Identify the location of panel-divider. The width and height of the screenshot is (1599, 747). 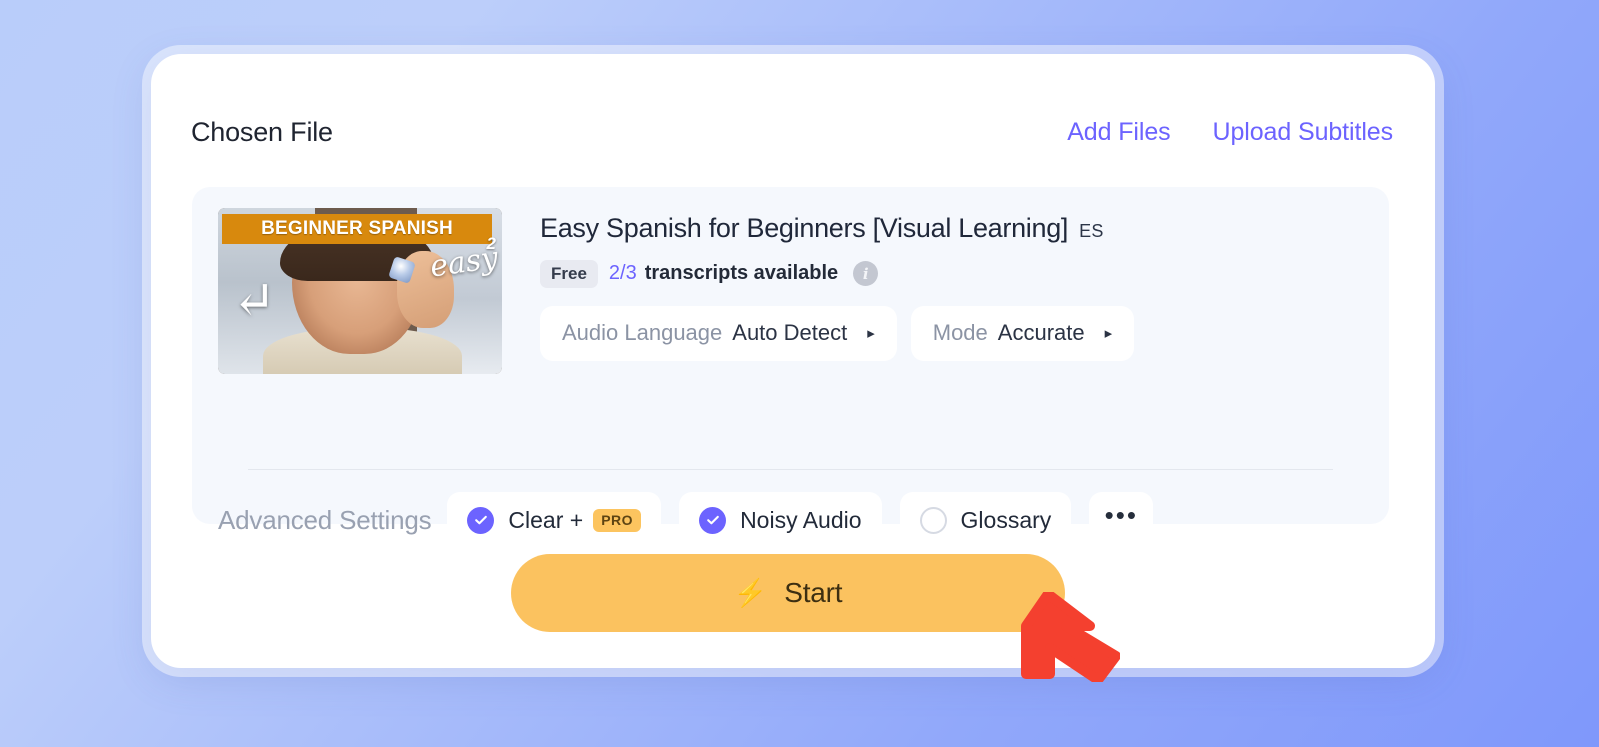
(790, 469).